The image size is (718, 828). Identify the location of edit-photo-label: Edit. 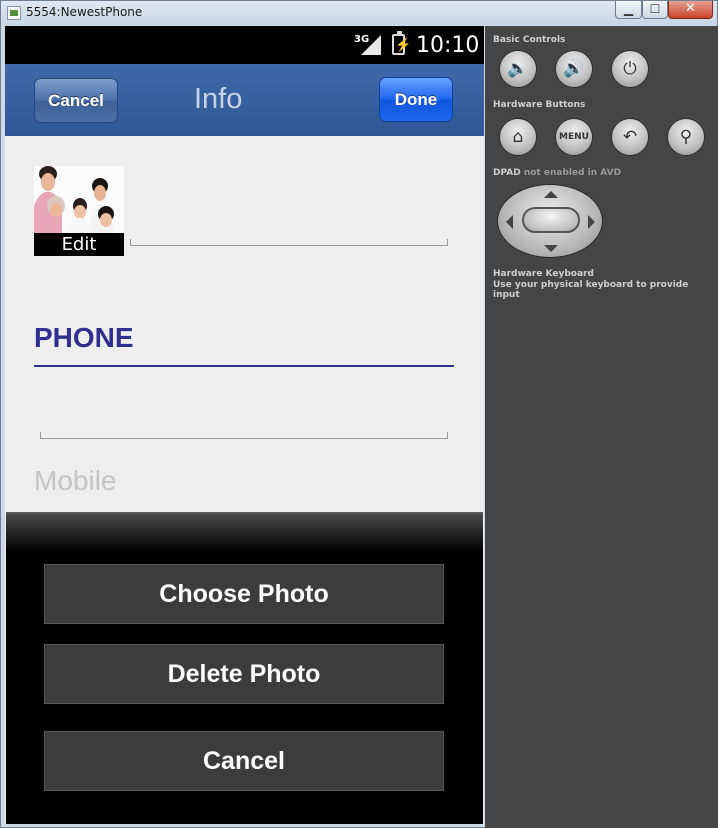
(79, 244).